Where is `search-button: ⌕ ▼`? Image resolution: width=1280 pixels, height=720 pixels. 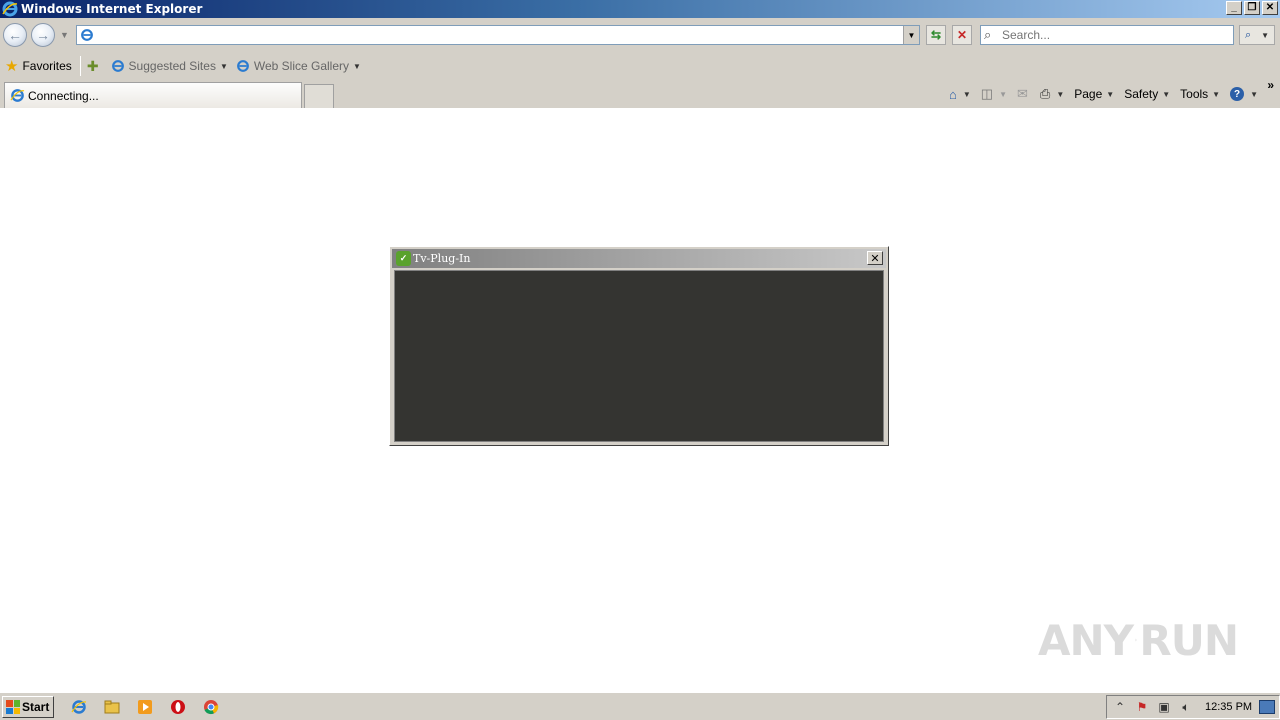
search-button: ⌕ ▼ is located at coordinates (1257, 35).